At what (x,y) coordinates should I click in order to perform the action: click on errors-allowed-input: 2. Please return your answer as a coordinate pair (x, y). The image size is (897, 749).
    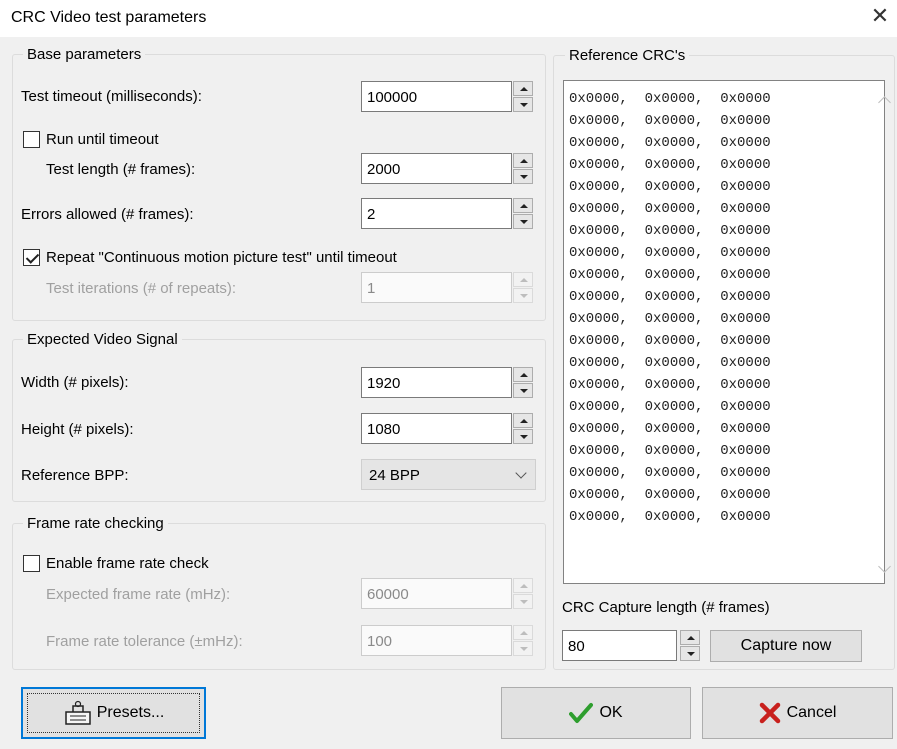
    Looking at the image, I should click on (436, 213).